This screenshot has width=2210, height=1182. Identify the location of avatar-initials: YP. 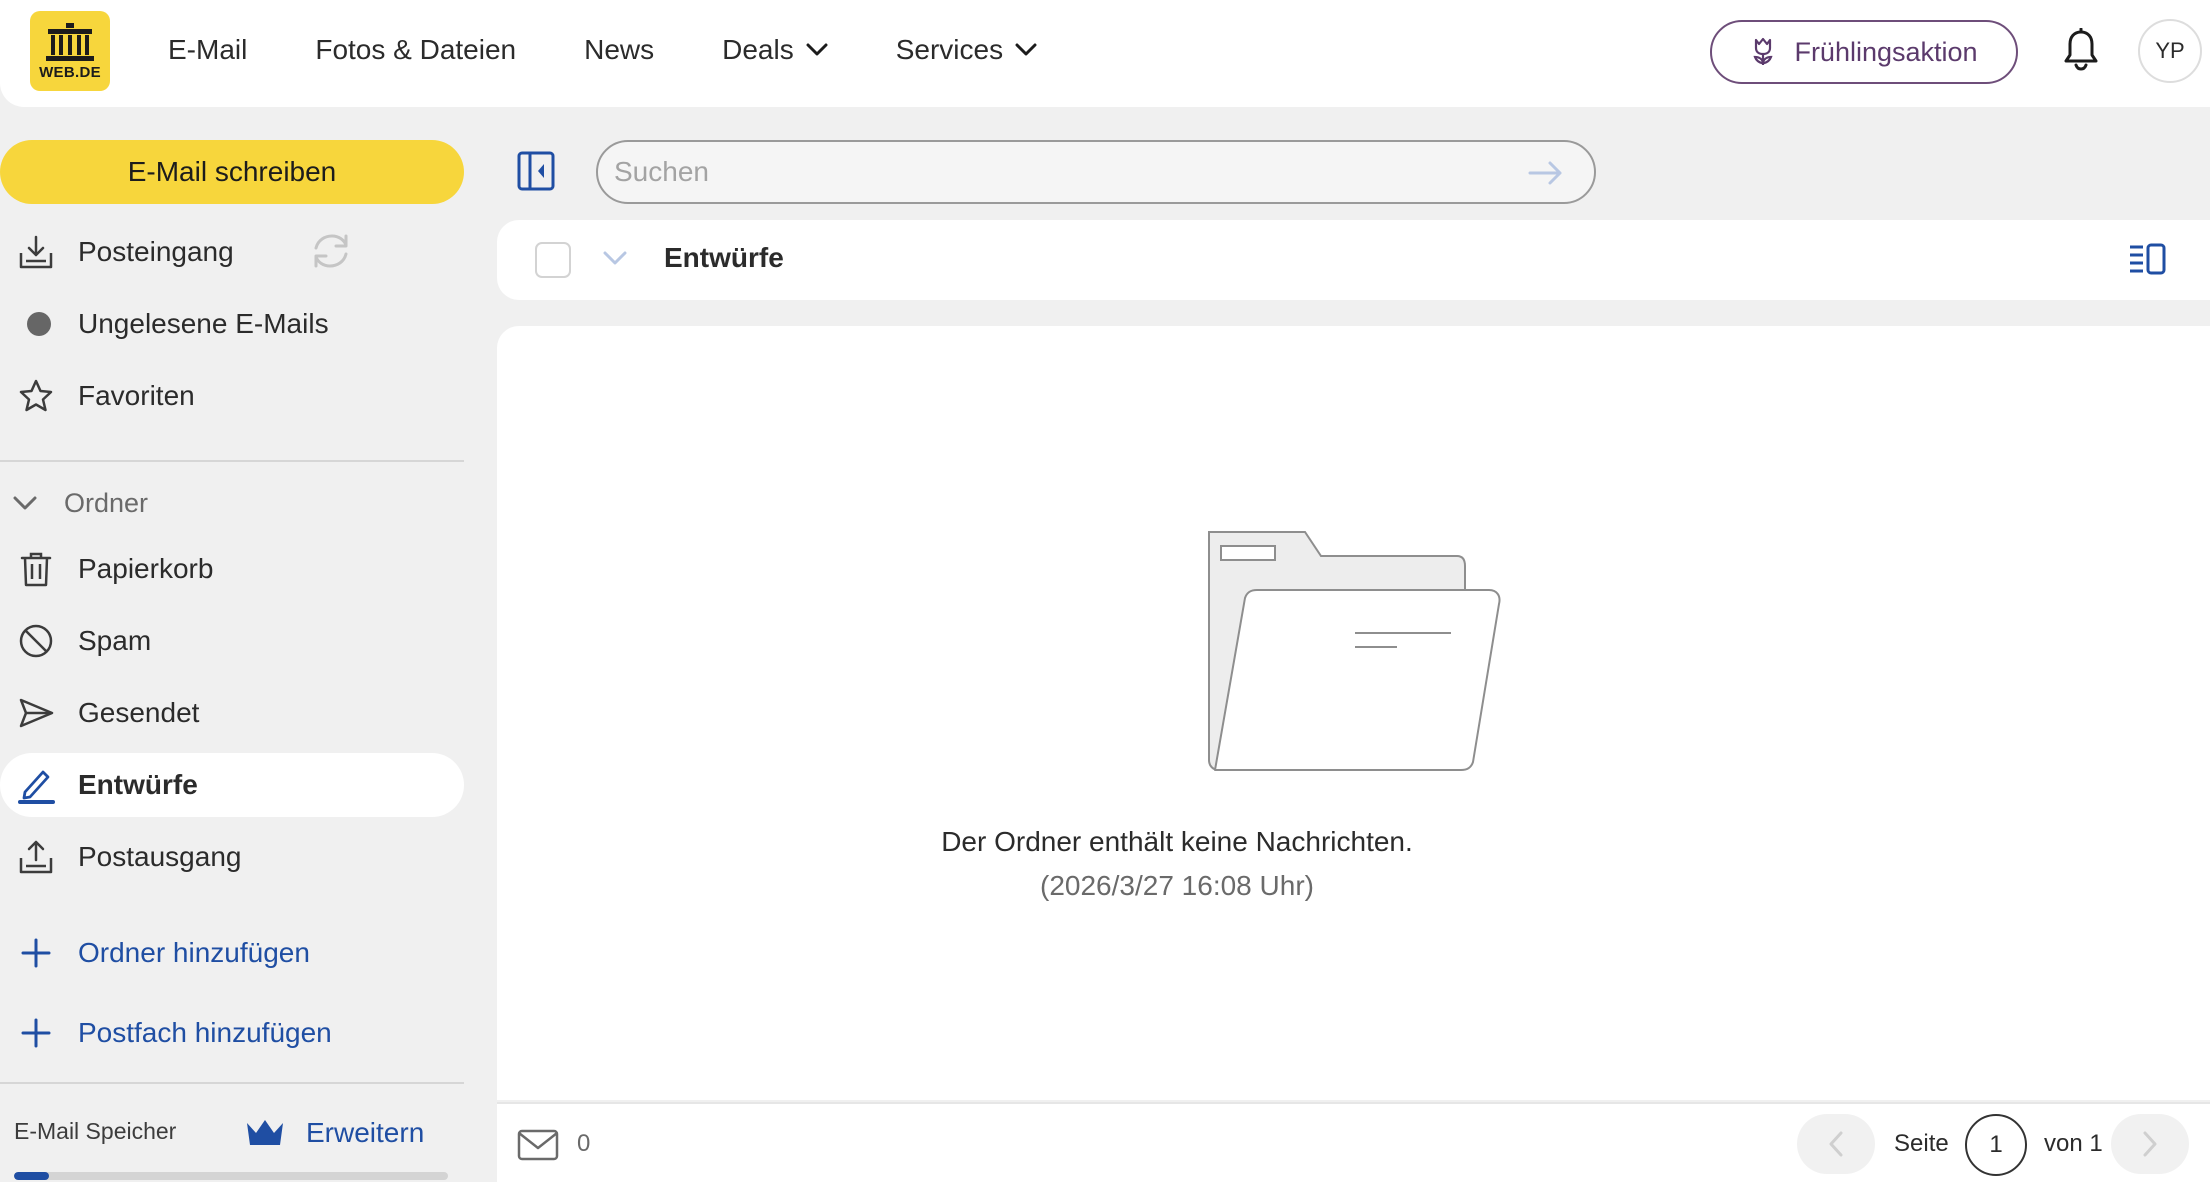
(2170, 50).